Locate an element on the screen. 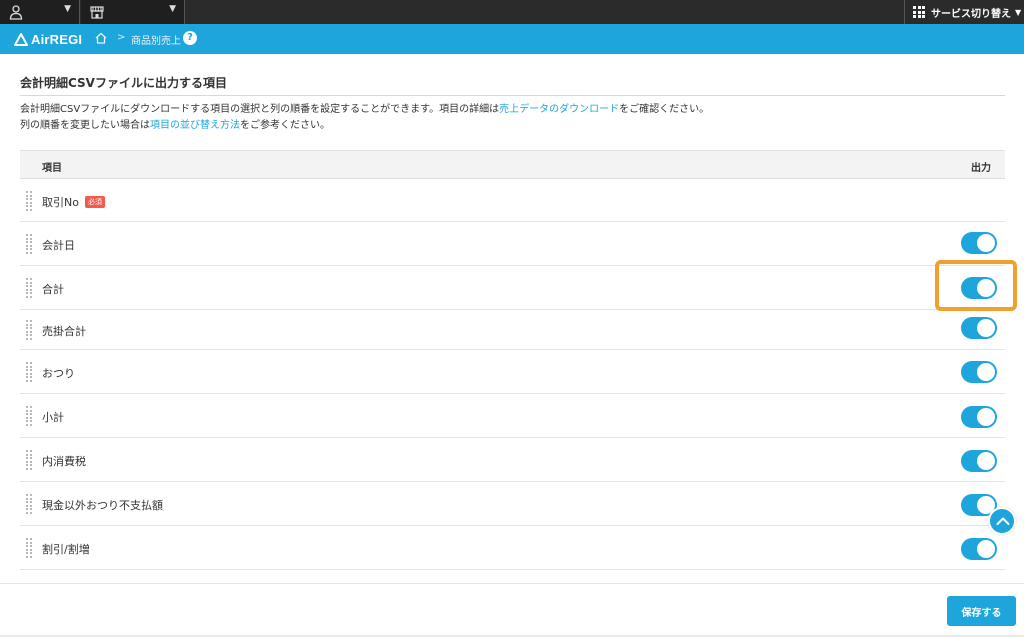 The height and width of the screenshot is (637, 1024). sales-data-download-link: 売上データのダウンロード is located at coordinates (559, 109).